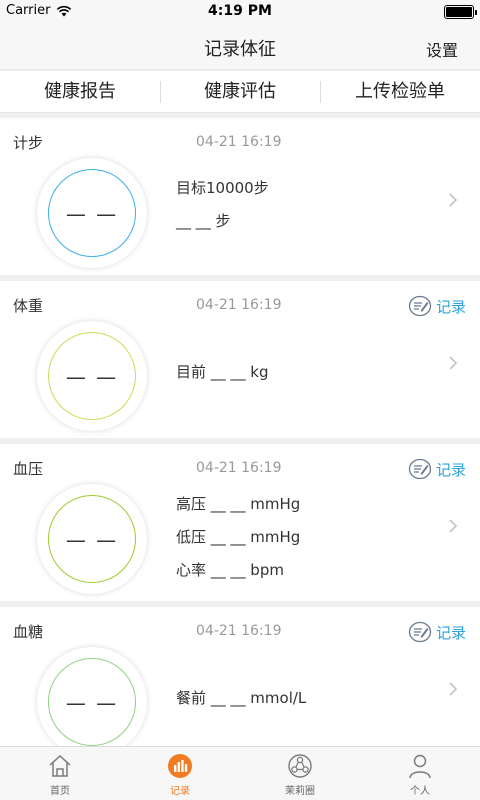 This screenshot has height=800, width=480. What do you see at coordinates (442, 49) in the screenshot?
I see `settings-button: 设置` at bounding box center [442, 49].